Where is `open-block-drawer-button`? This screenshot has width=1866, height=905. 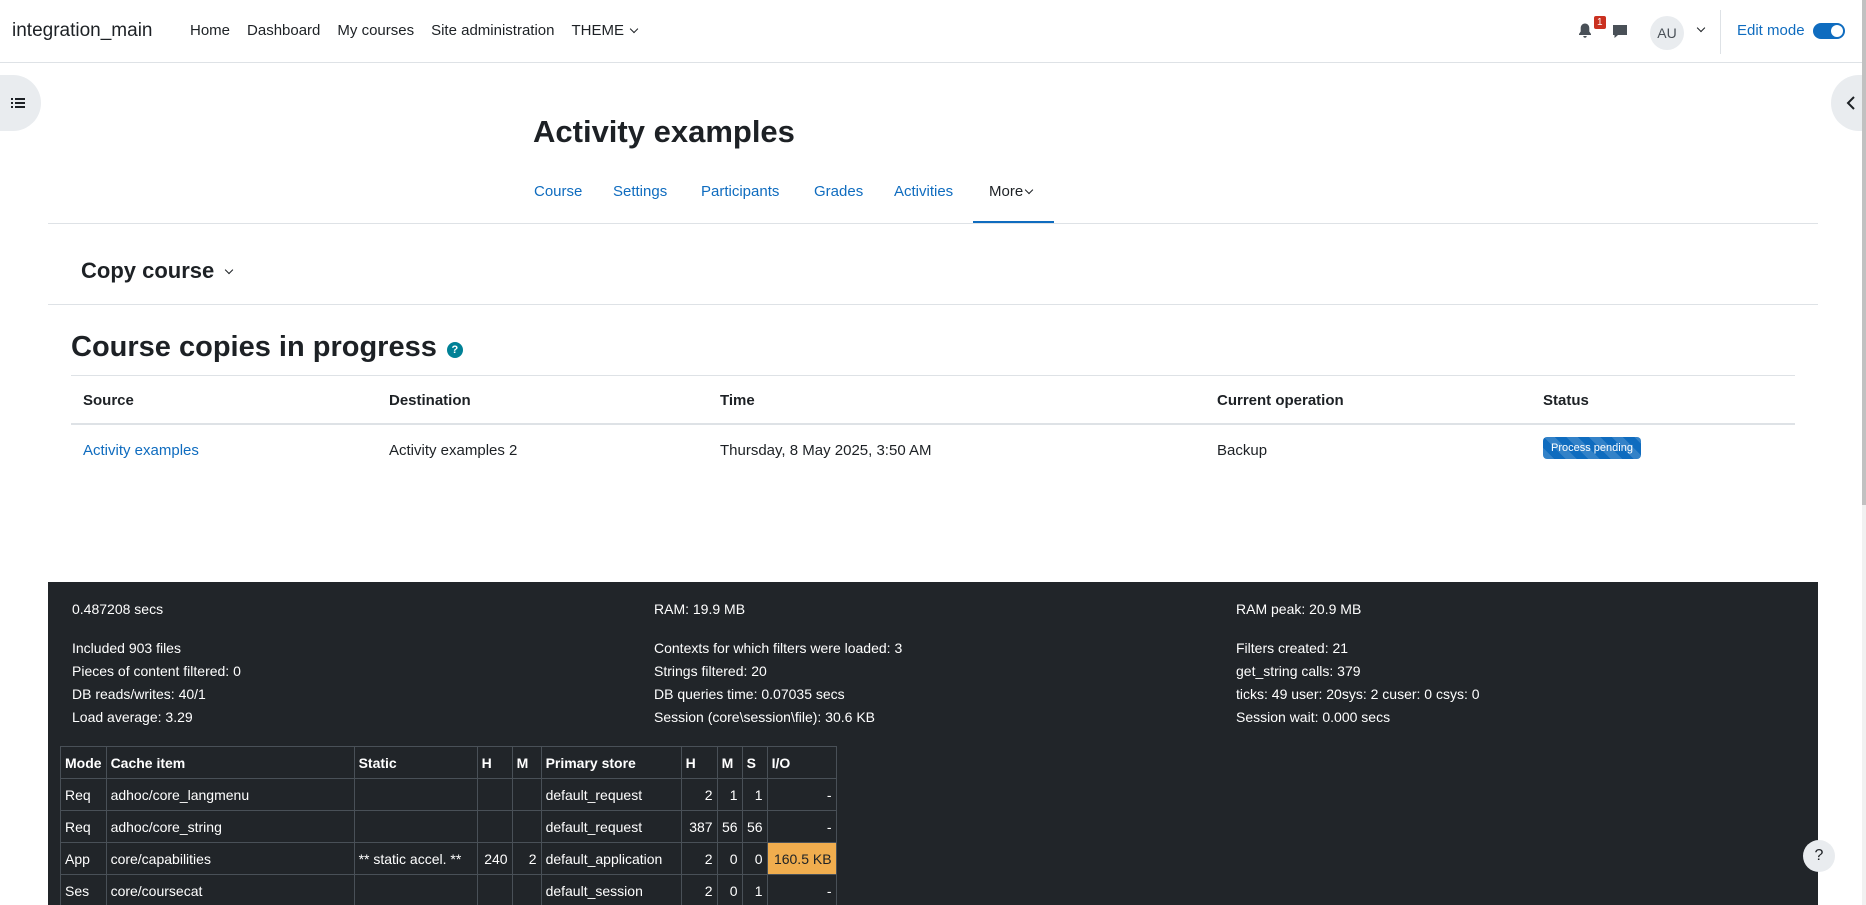 open-block-drawer-button is located at coordinates (1848, 103).